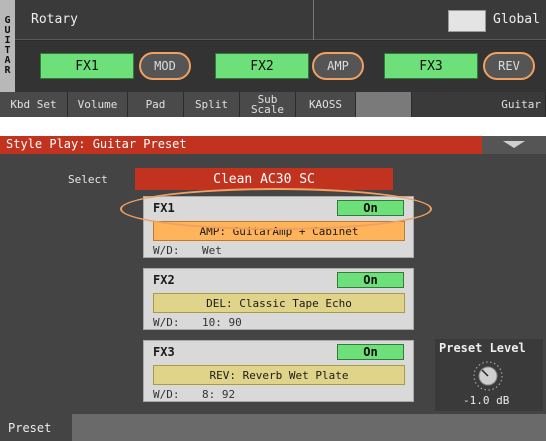 This screenshot has width=546, height=441. Describe the element at coordinates (54, 19) in the screenshot. I see `track-name: Rotary` at that location.